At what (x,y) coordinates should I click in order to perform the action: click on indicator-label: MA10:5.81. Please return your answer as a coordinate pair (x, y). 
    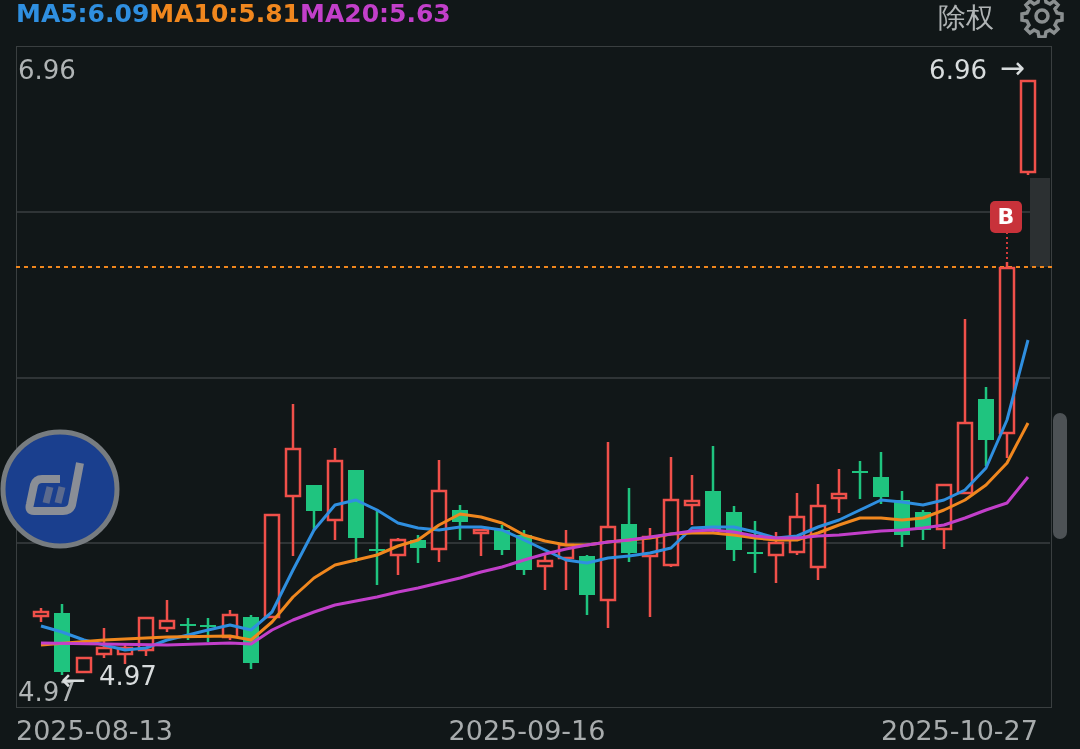
    Looking at the image, I should click on (224, 14).